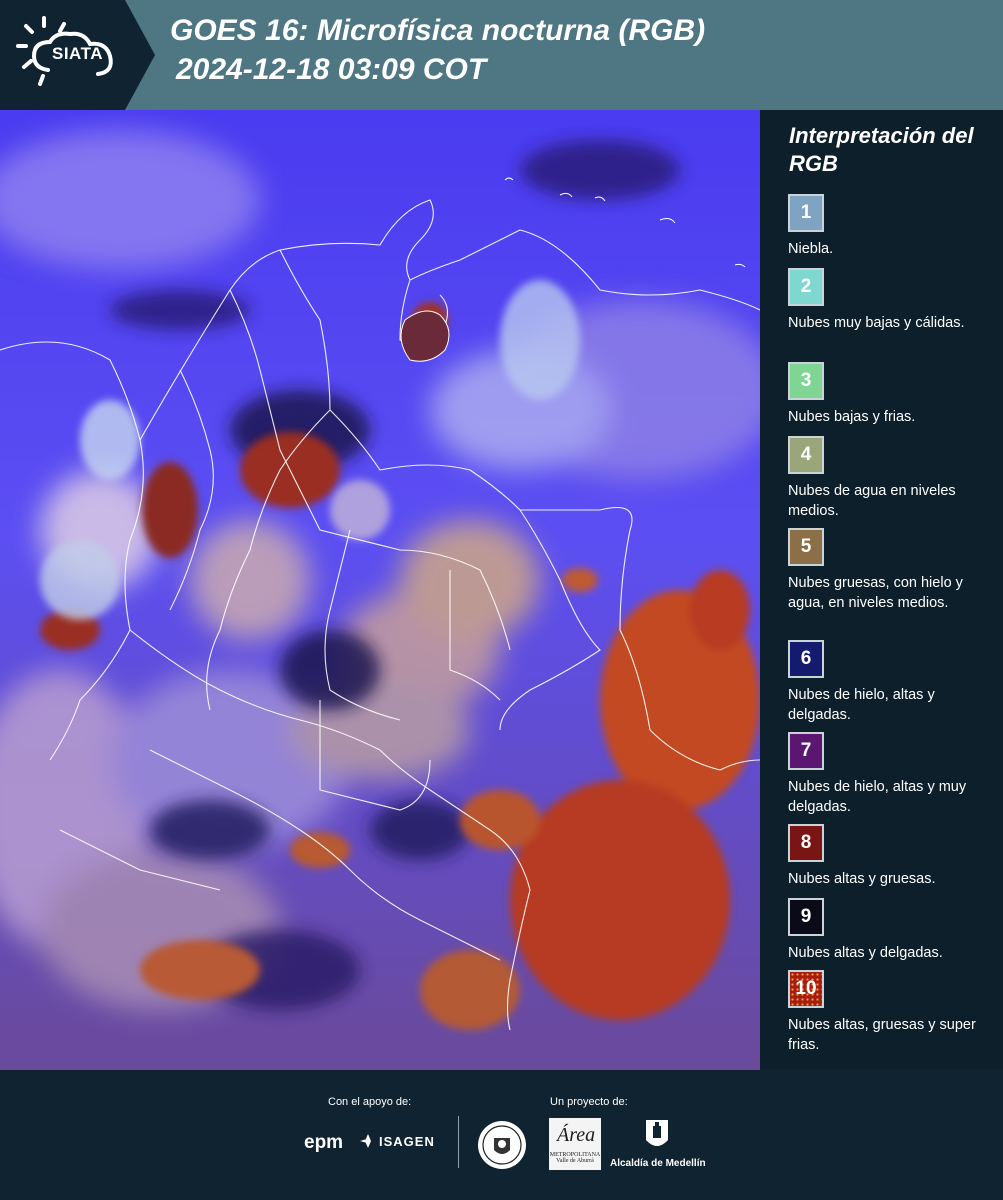 The height and width of the screenshot is (1200, 1003). I want to click on legend-swatch: 4, so click(806, 455).